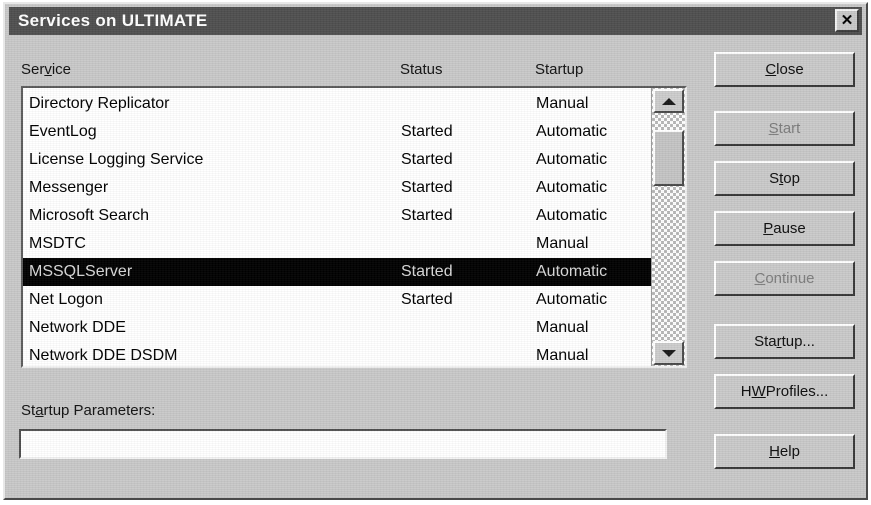 This screenshot has width=871, height=505. What do you see at coordinates (57, 243) in the screenshot?
I see `cell-service-name: MSDTC` at bounding box center [57, 243].